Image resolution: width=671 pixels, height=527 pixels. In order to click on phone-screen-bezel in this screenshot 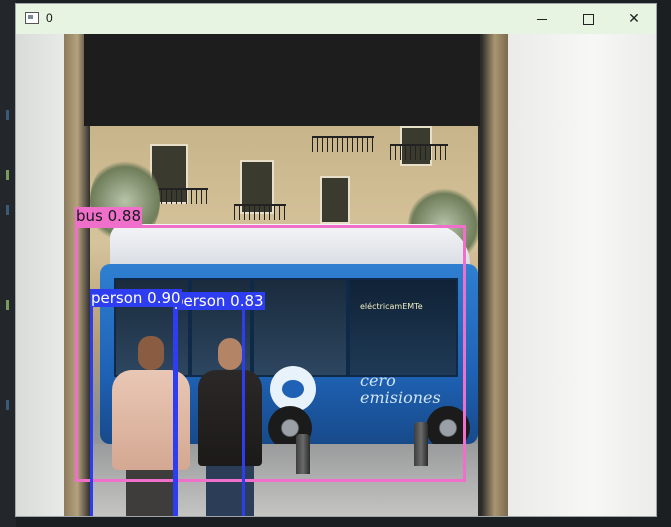, I will do `click(282, 80)`.